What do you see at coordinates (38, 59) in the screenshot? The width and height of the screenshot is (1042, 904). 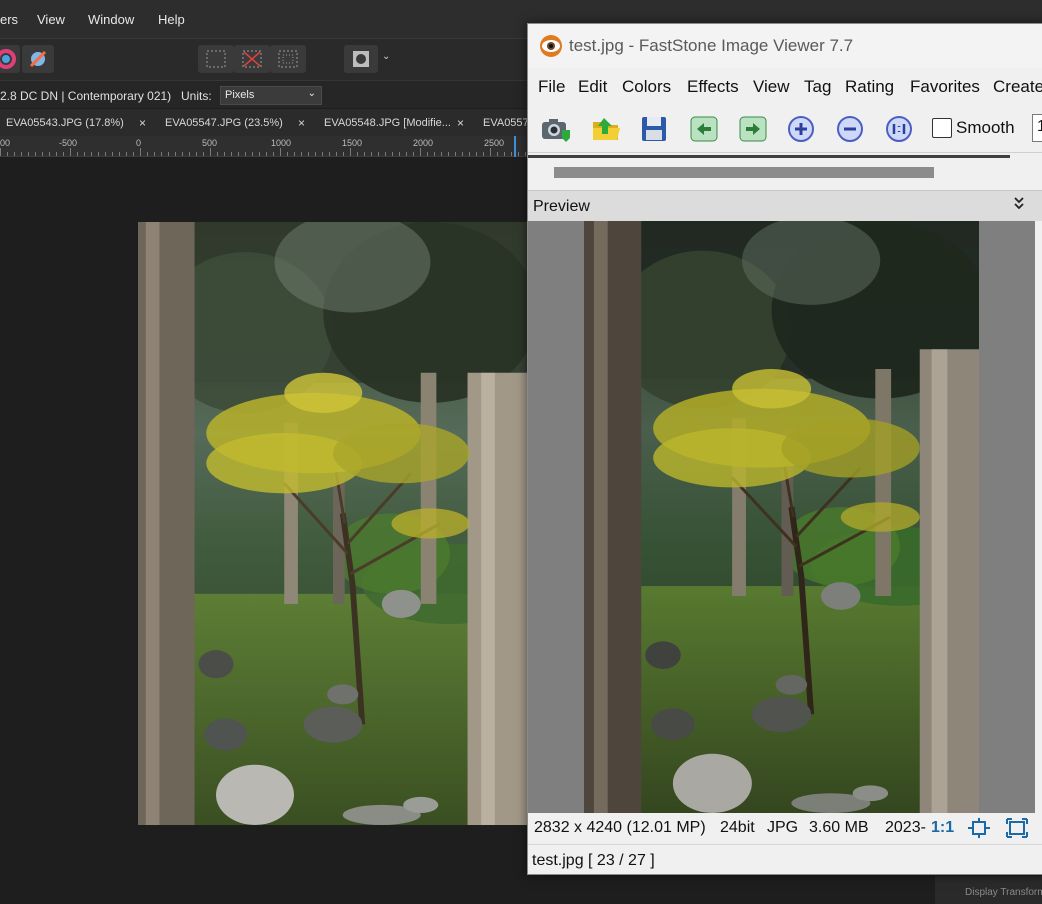 I see `tone-button` at bounding box center [38, 59].